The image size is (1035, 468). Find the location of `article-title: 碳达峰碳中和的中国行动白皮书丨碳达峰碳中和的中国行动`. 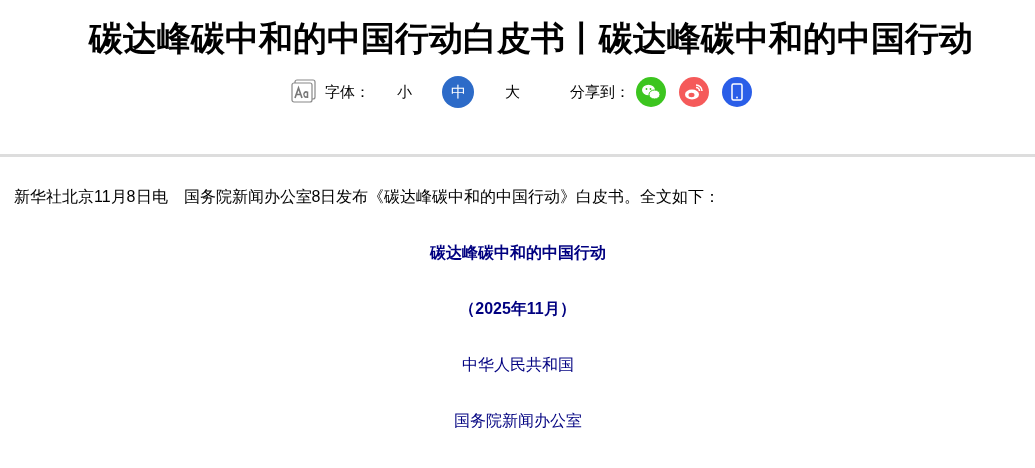

article-title: 碳达峰碳中和的中国行动白皮书丨碳达峰碳中和的中国行动 is located at coordinates (530, 38).